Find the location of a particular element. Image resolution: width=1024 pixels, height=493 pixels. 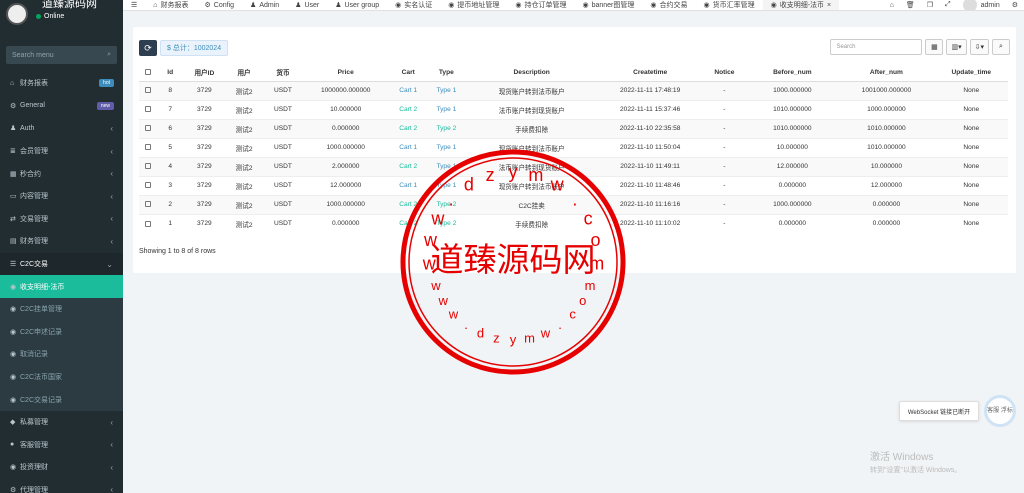

diamond-icon: ◆ is located at coordinates (13, 423).